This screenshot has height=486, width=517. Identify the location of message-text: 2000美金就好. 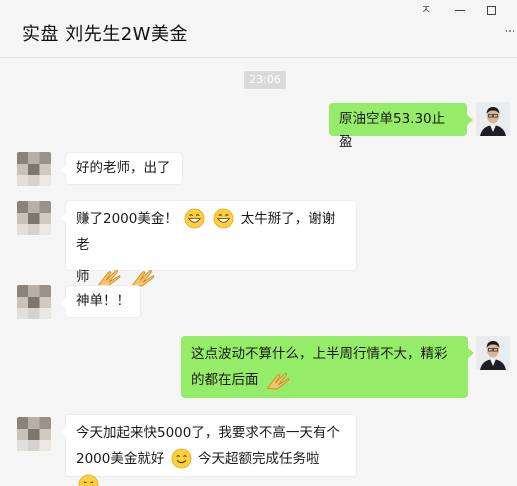
(120, 459).